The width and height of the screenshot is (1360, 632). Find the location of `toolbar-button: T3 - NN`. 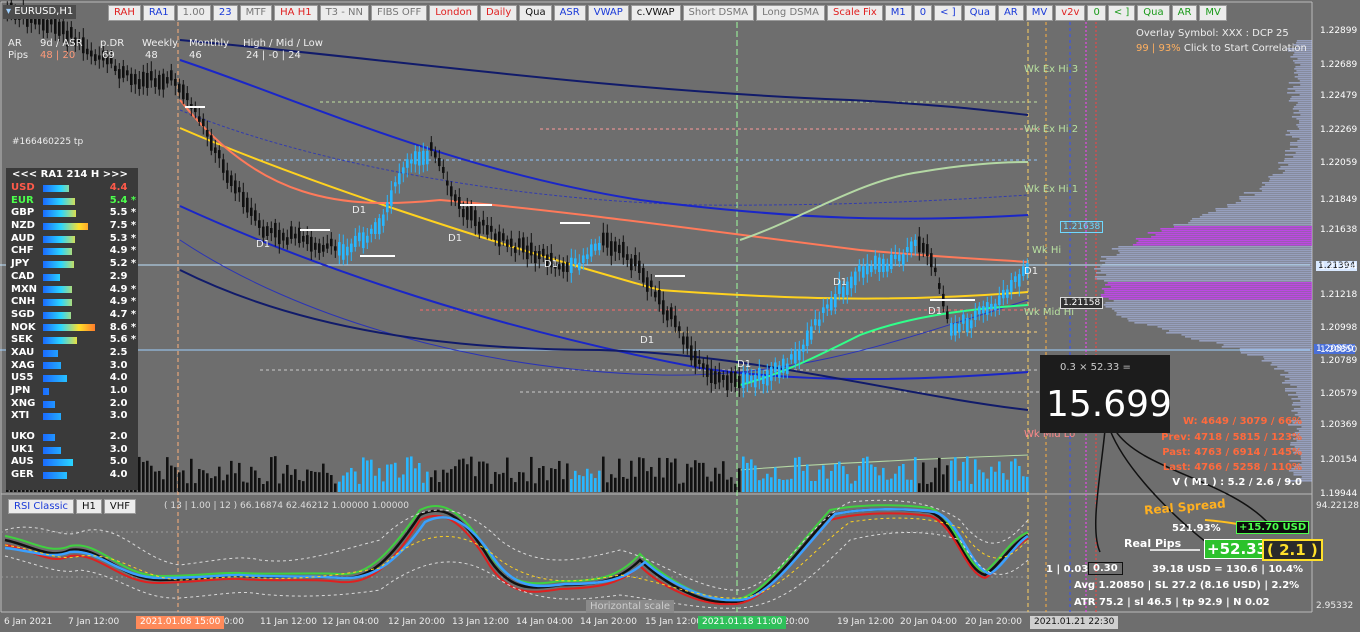

toolbar-button: T3 - NN is located at coordinates (344, 13).